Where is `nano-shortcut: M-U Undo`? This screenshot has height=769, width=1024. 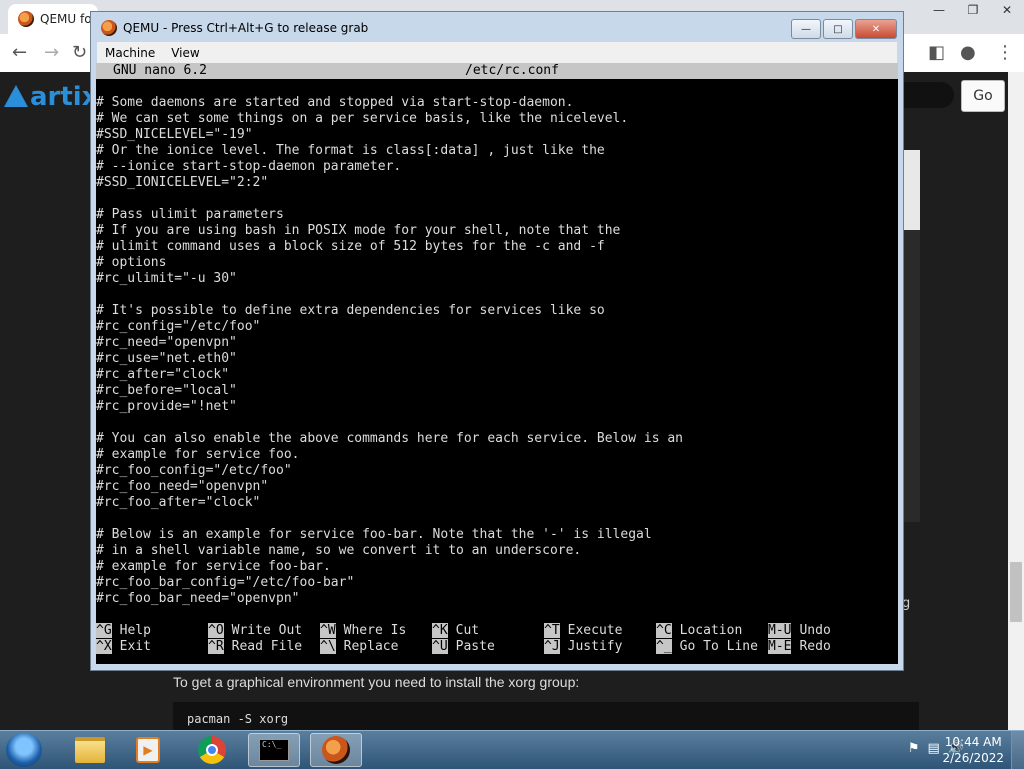 nano-shortcut: M-U Undo is located at coordinates (799, 631).